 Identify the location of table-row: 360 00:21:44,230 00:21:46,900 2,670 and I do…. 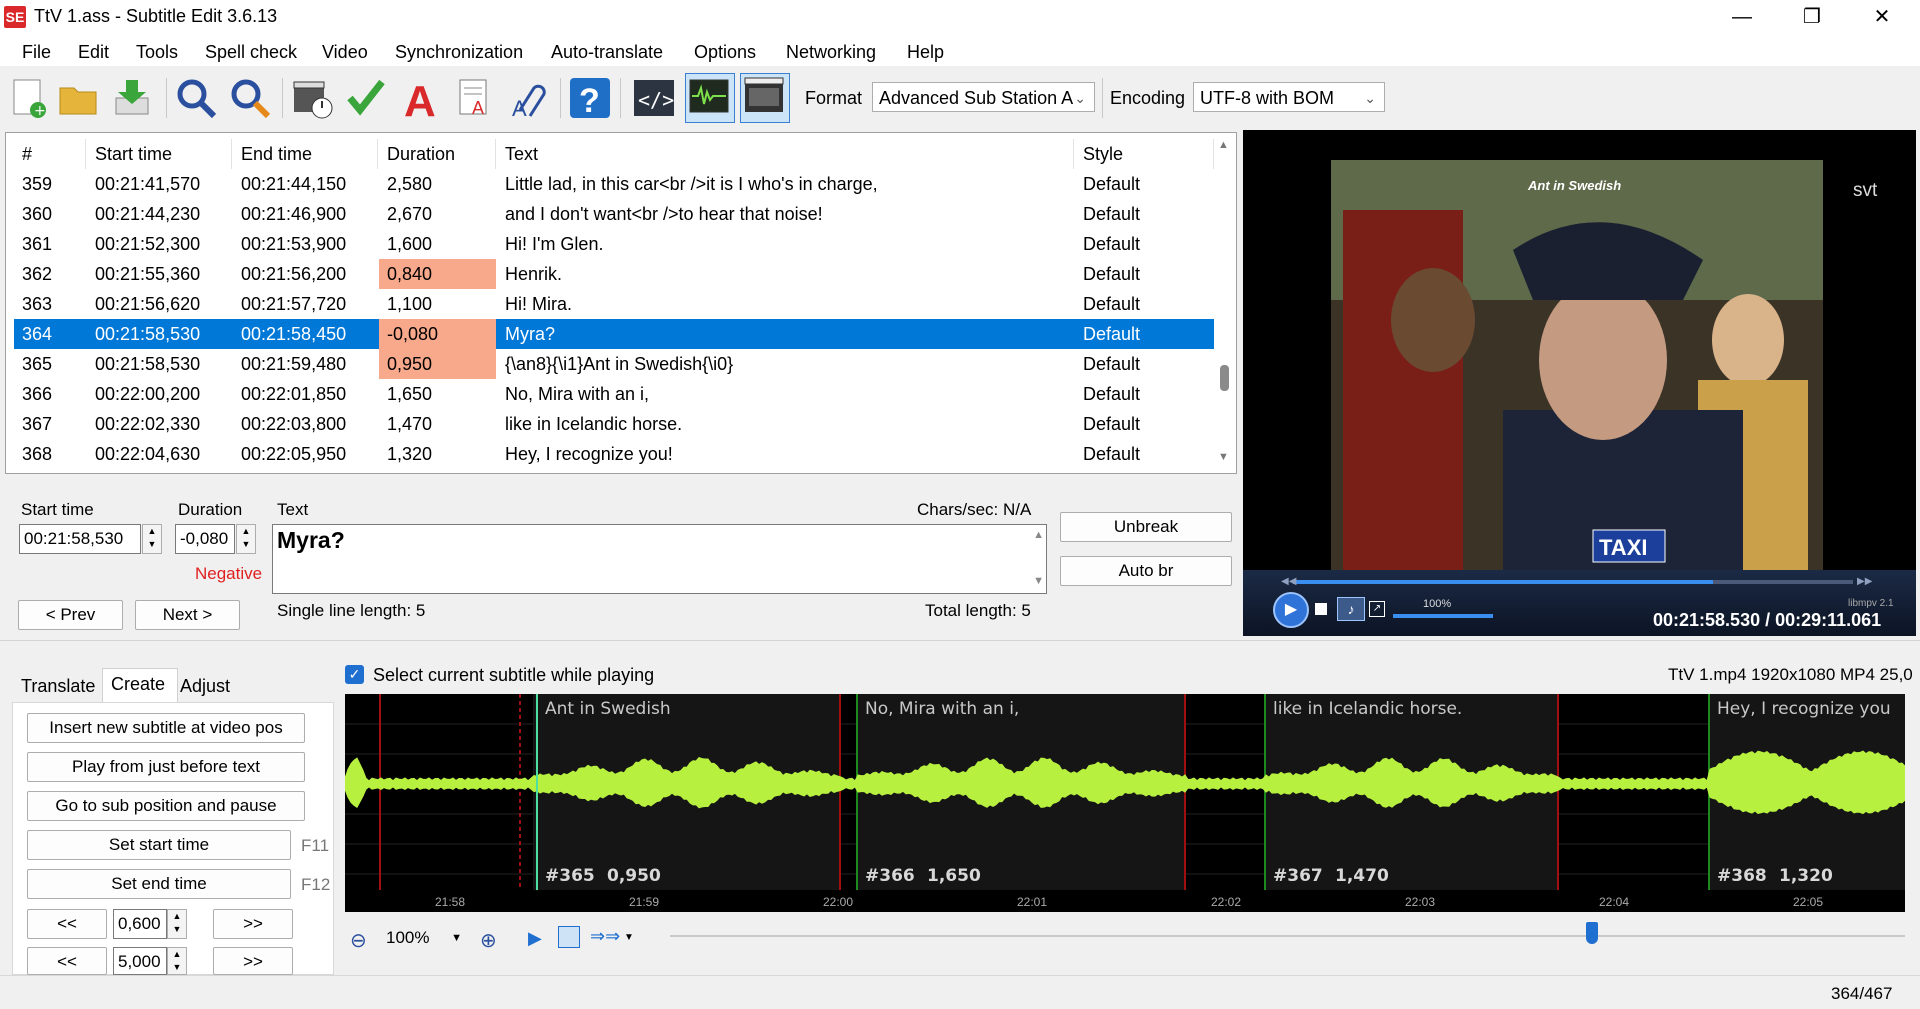
(614, 214).